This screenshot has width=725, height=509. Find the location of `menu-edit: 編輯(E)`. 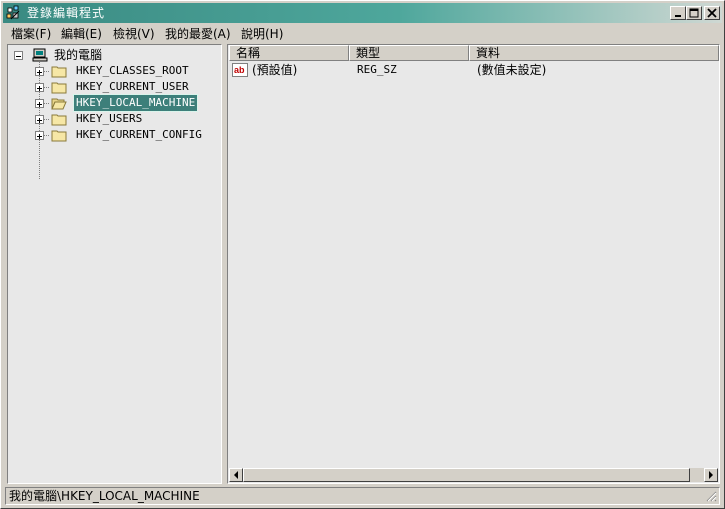

menu-edit: 編輯(E) is located at coordinates (81, 34).